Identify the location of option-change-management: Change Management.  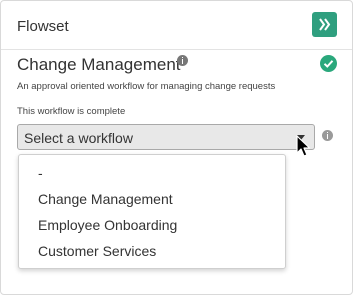
(105, 199).